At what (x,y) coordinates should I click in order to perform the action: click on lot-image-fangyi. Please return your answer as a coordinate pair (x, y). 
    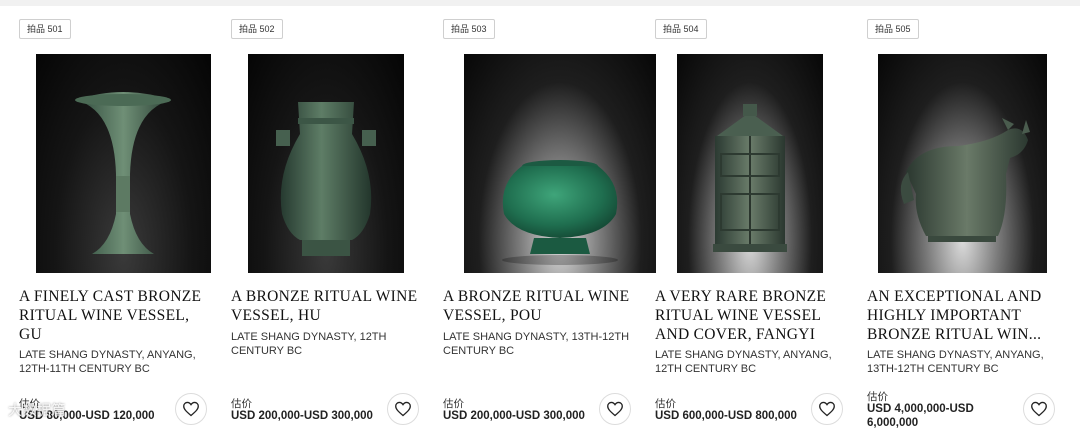
    Looking at the image, I should click on (750, 163).